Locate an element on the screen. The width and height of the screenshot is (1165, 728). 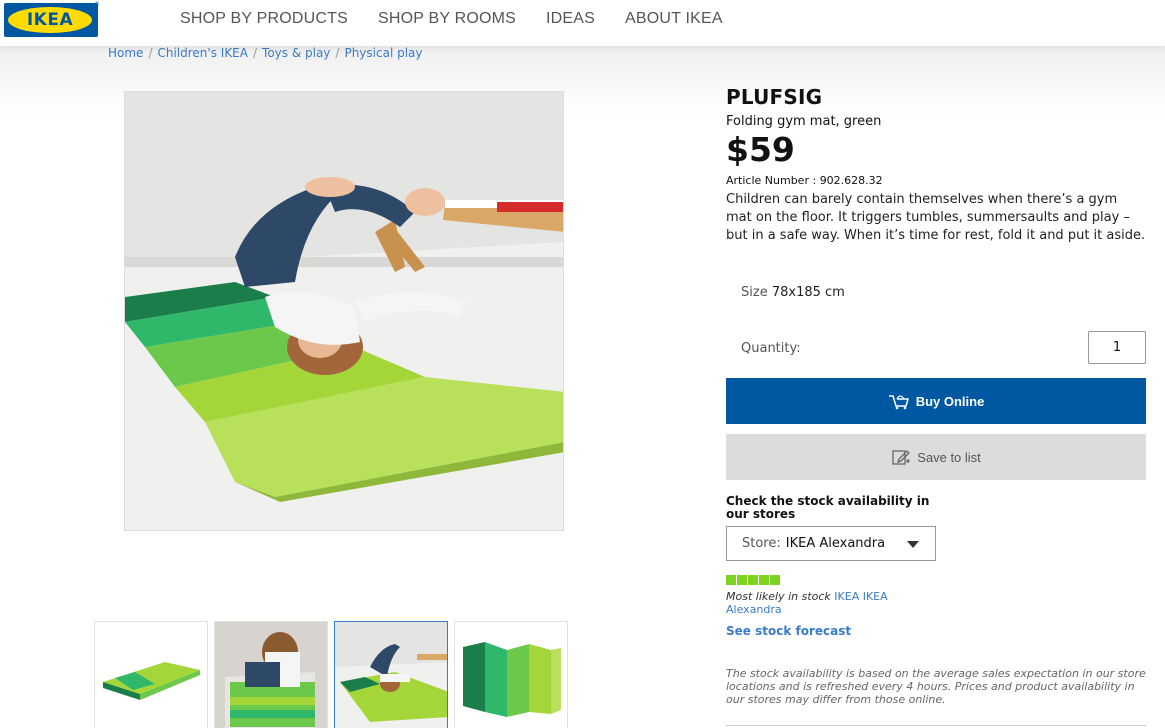
save-to-list-button: Save to list is located at coordinates (936, 457).